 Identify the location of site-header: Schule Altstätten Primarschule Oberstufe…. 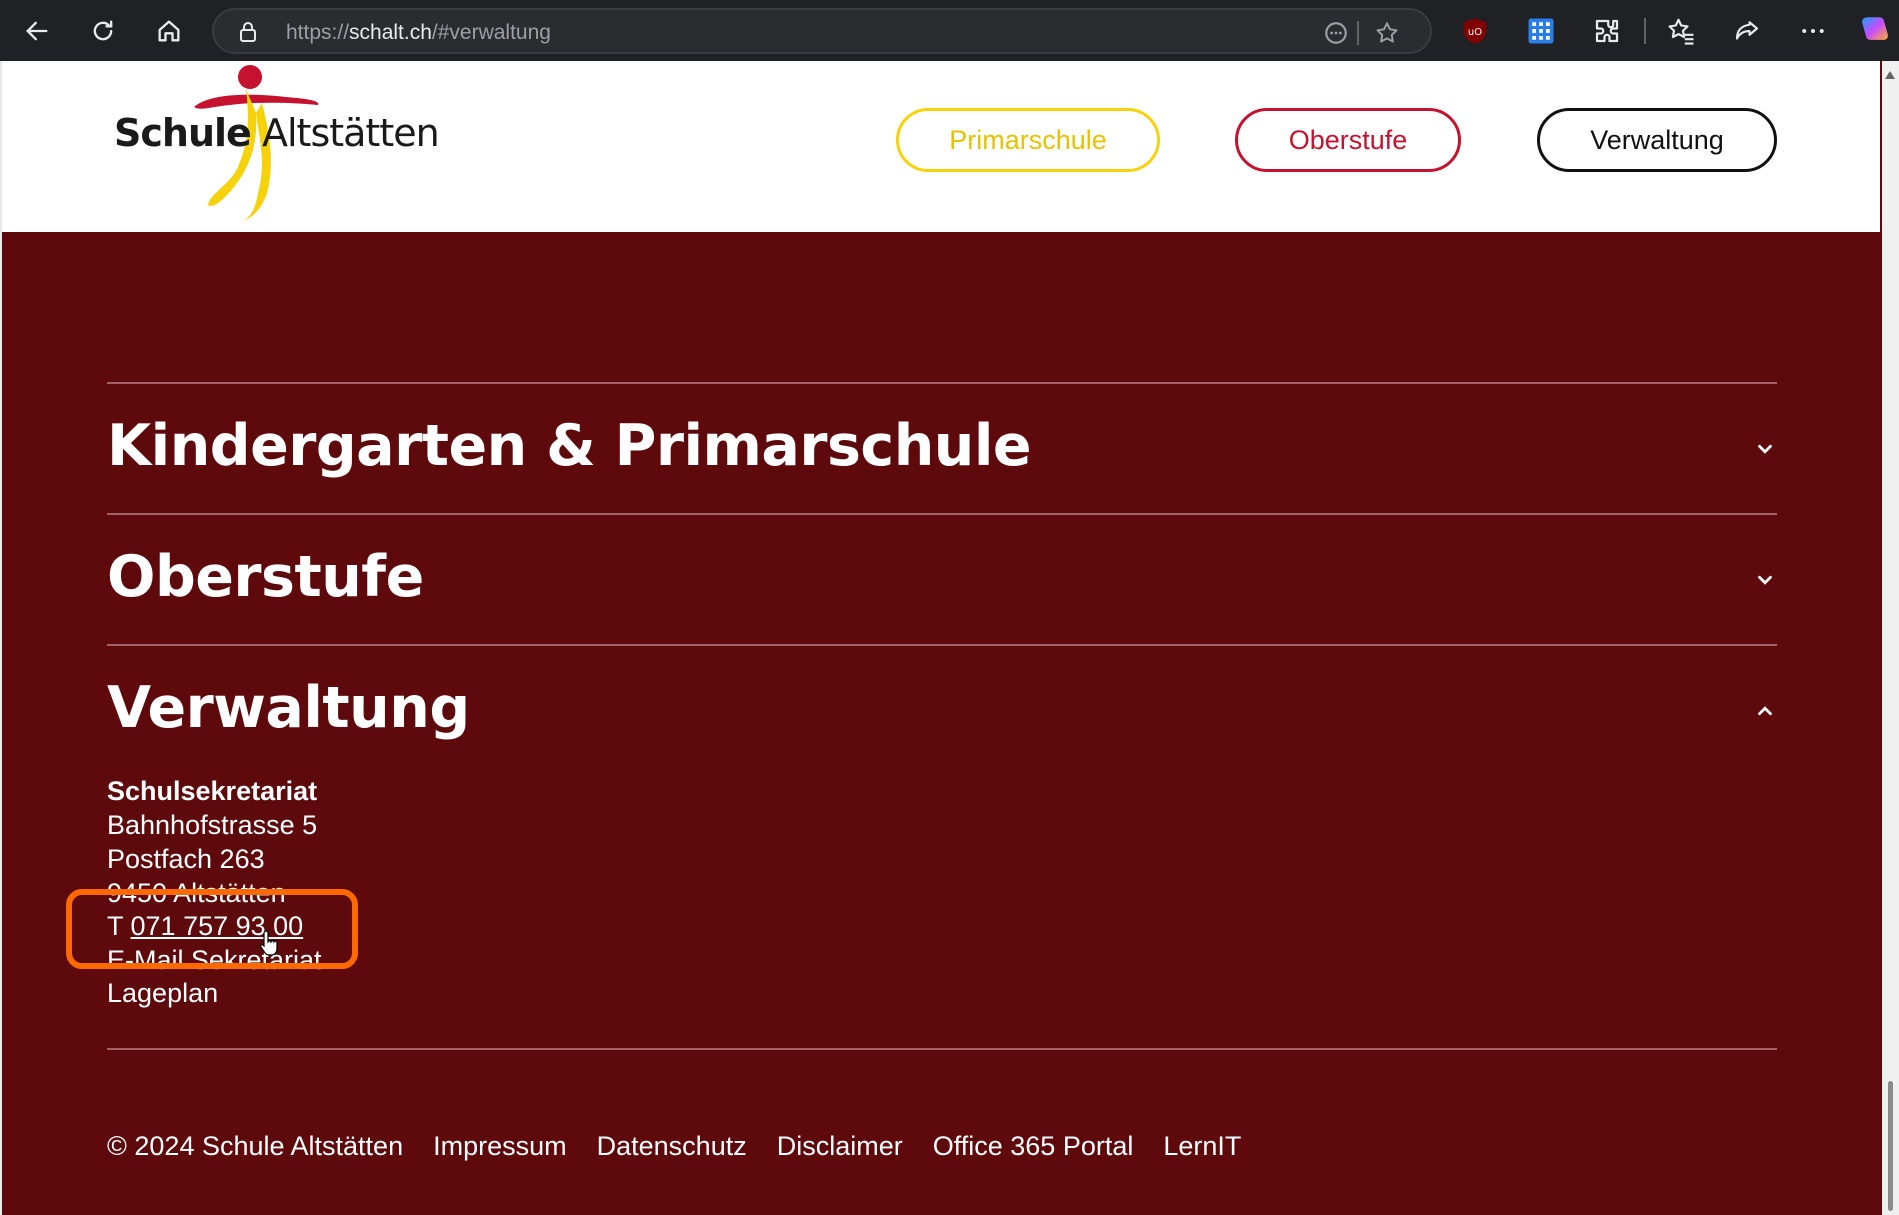
(941, 146).